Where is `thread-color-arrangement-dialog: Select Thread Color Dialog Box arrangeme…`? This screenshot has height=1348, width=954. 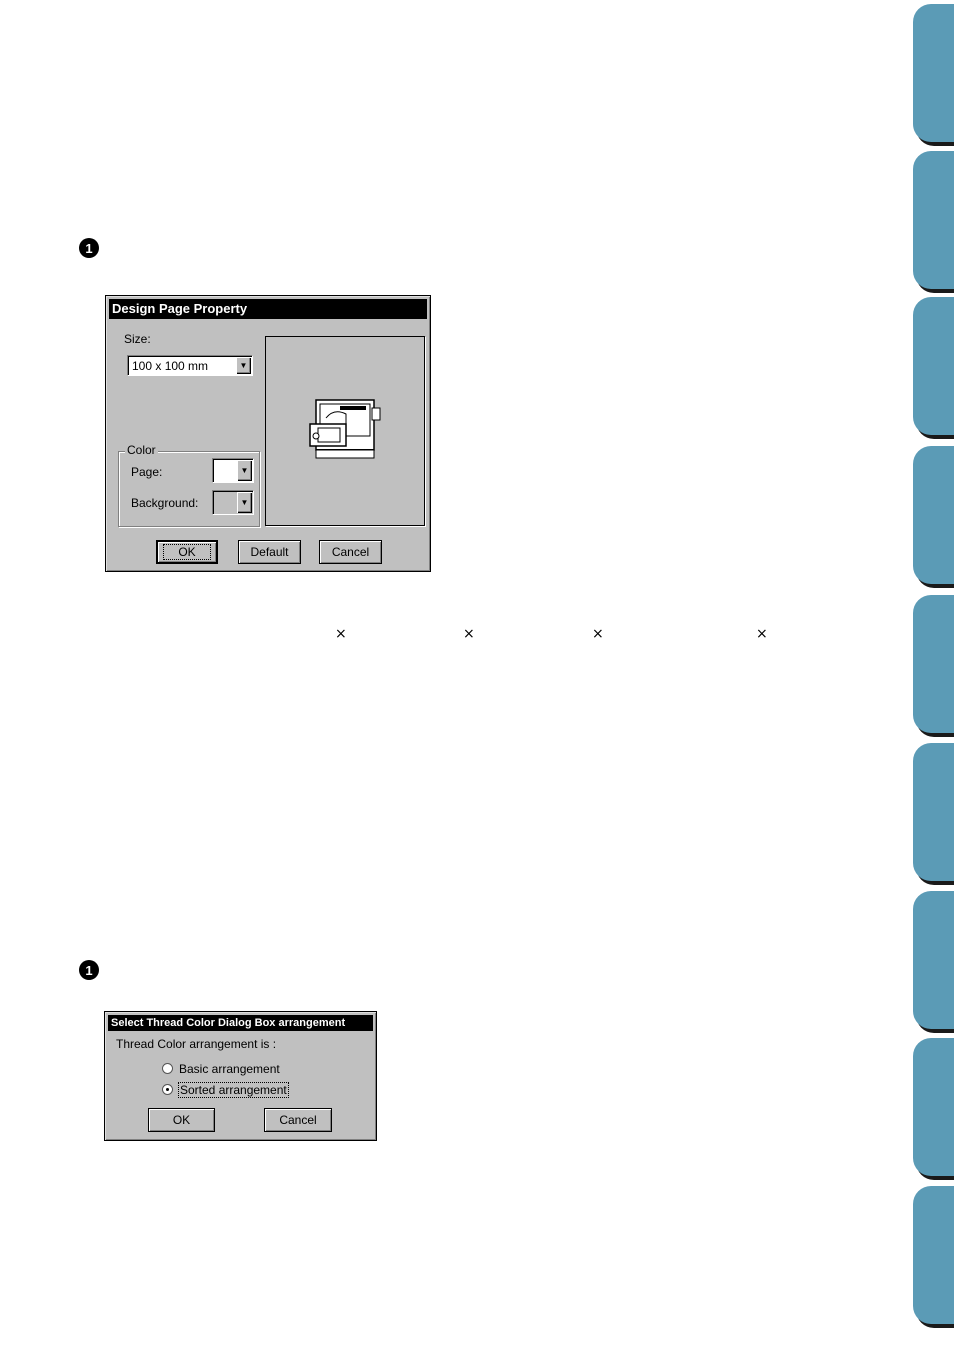
thread-color-arrangement-dialog: Select Thread Color Dialog Box arrangeme… is located at coordinates (240, 1076).